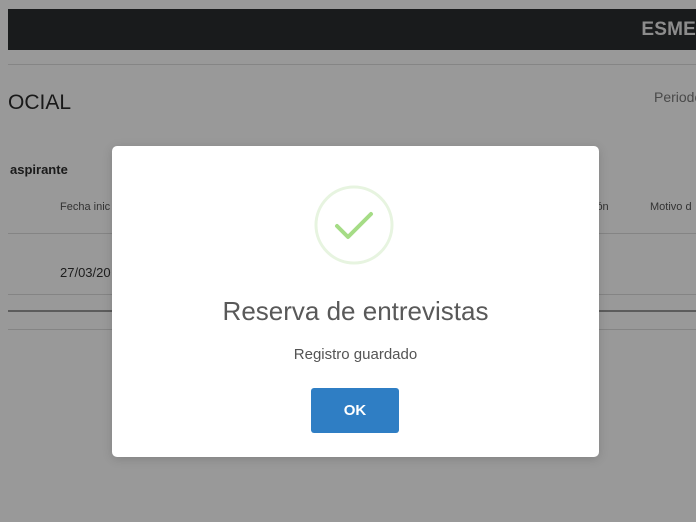  I want to click on success-check-icon, so click(354, 225).